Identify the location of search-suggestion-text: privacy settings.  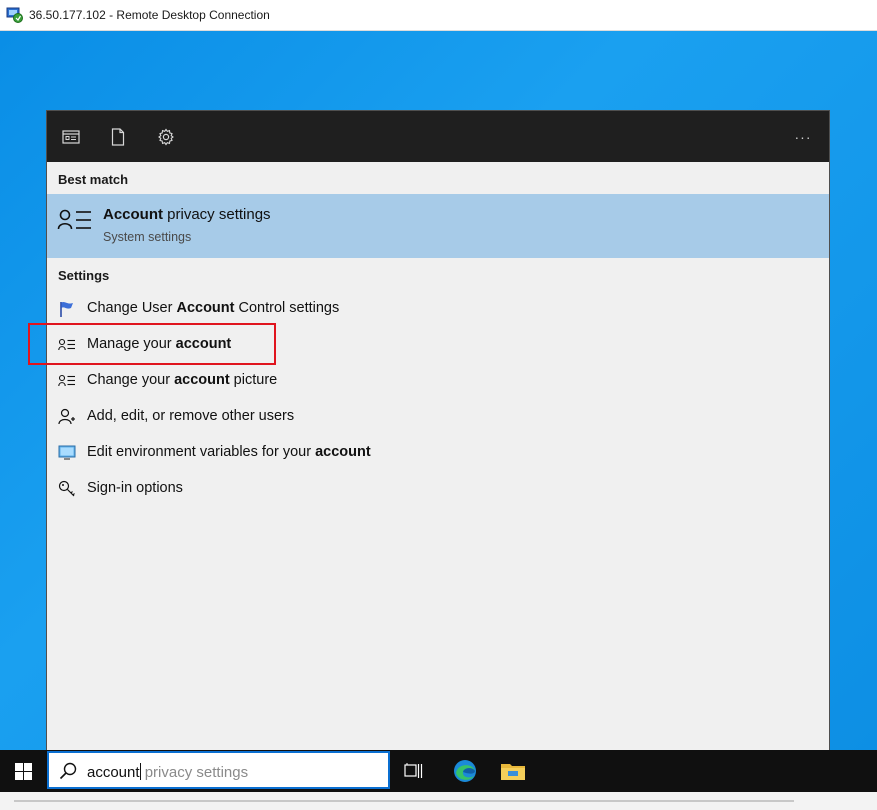
(194, 772).